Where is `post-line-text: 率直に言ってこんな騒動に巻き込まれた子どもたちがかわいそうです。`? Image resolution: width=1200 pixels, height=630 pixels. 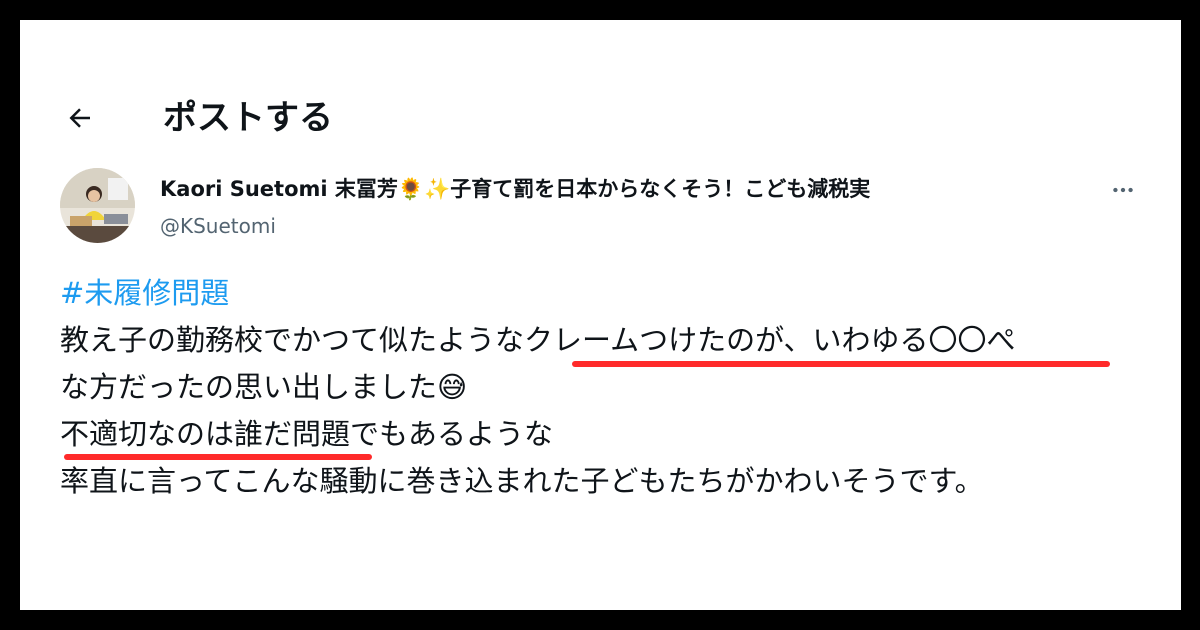 post-line-text: 率直に言ってこんな騒動に巻き込まれた子どもたちがかわいそうです。 is located at coordinates (522, 481).